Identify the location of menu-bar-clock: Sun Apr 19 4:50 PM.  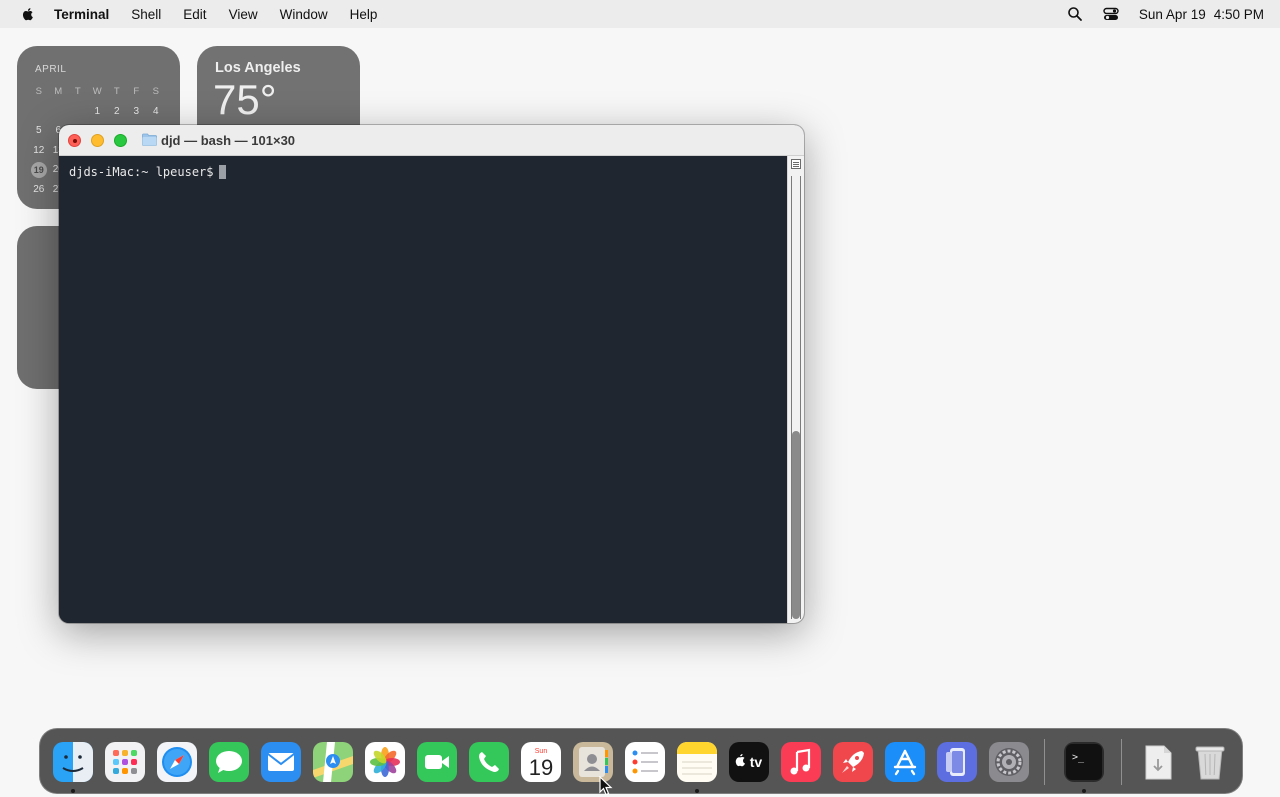
(1201, 14).